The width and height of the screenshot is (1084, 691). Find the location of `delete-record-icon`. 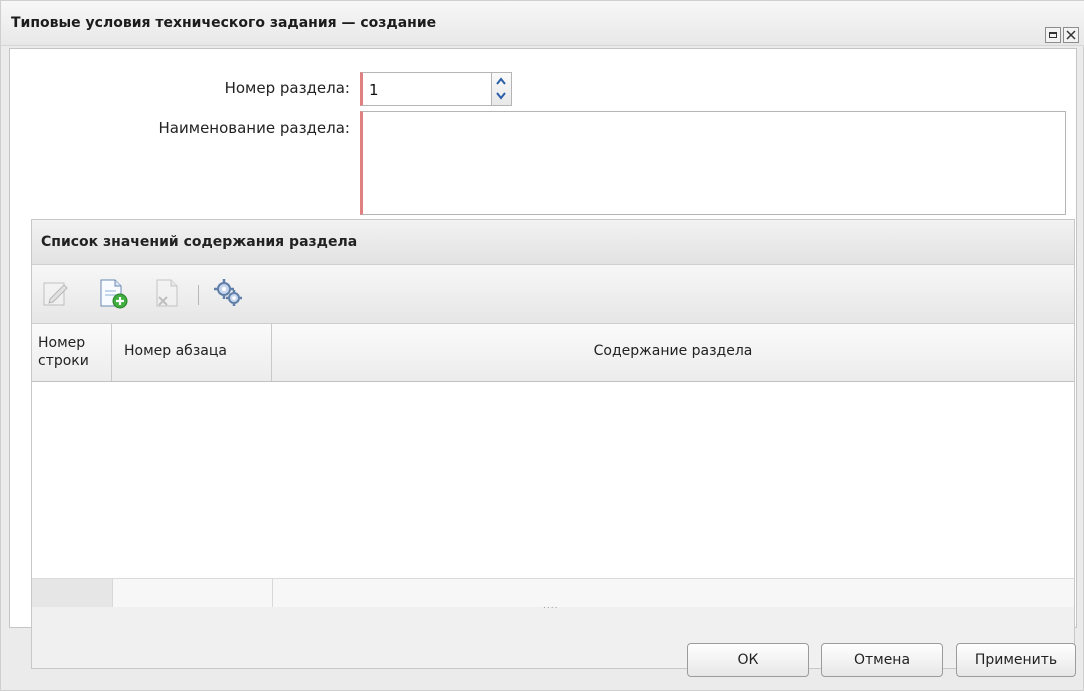

delete-record-icon is located at coordinates (166, 293).